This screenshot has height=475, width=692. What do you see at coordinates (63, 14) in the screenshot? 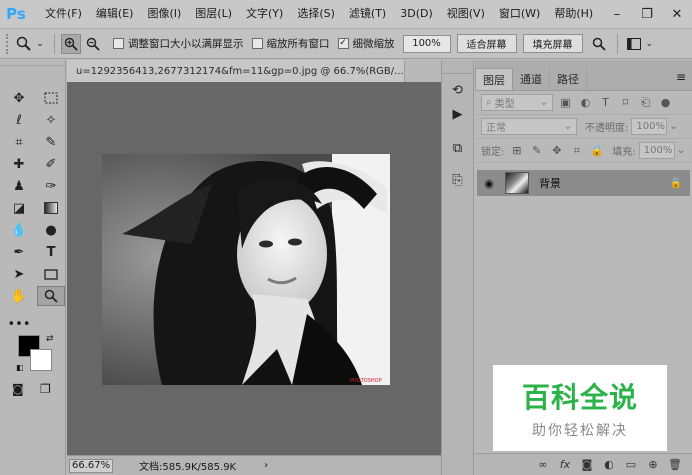
I see `menu-file: 文件(F)` at bounding box center [63, 14].